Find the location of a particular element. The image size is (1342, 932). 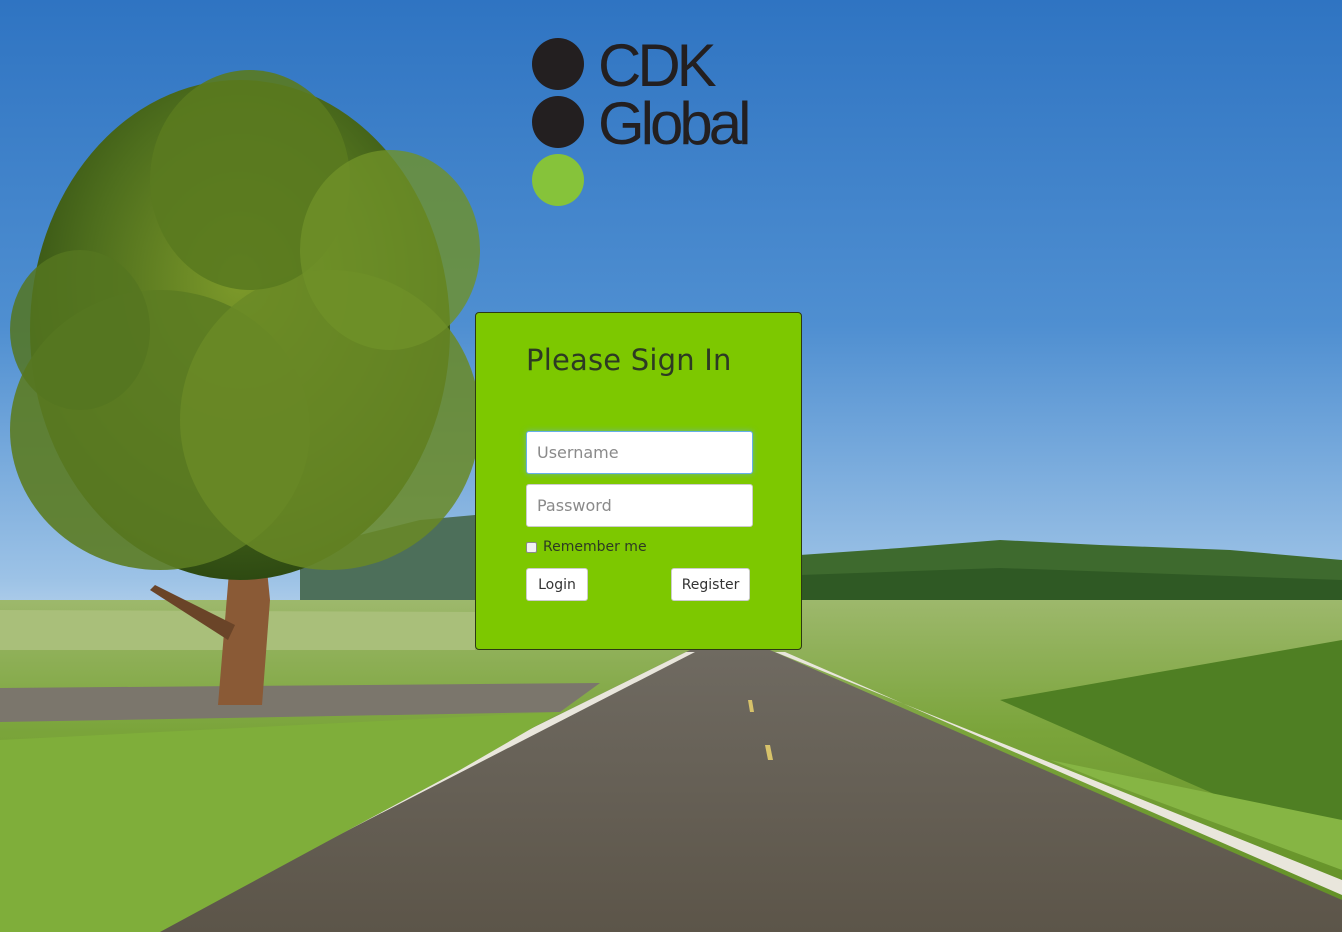

remember-me: Remember me is located at coordinates (586, 547).